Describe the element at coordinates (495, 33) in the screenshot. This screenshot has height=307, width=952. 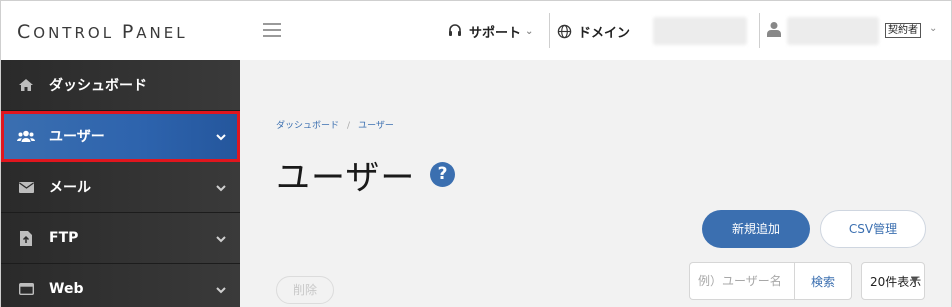
I see `support-label: サポート` at that location.